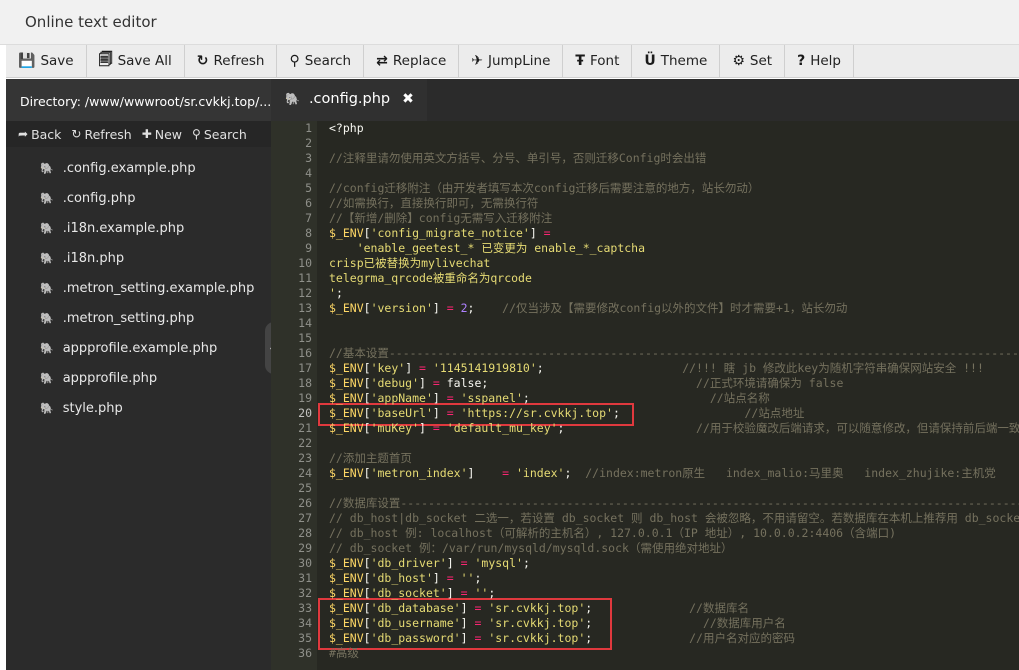  Describe the element at coordinates (645, 100) in the screenshot. I see `editor-tabbar: 🐘 .config.php ✖` at that location.